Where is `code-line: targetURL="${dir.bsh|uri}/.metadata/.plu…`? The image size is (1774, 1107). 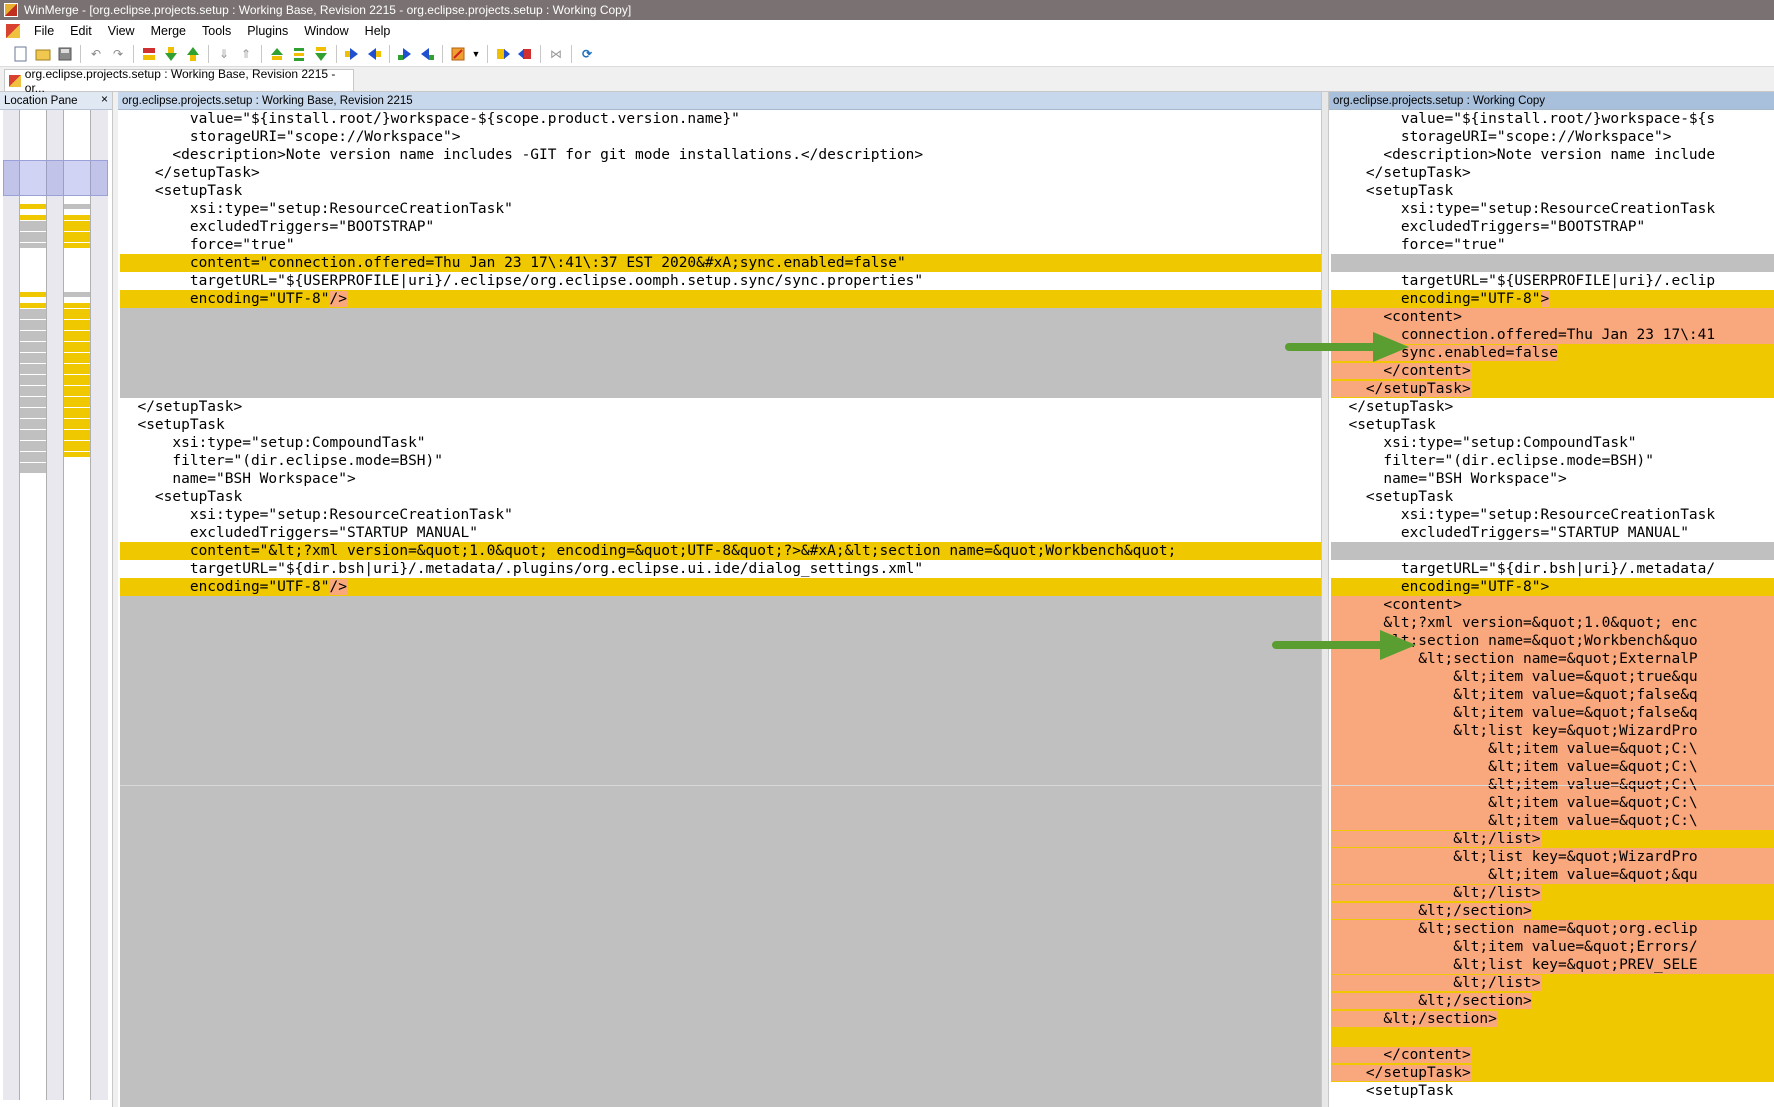 code-line: targetURL="${dir.bsh|uri}/.metadata/.plu… is located at coordinates (720, 569).